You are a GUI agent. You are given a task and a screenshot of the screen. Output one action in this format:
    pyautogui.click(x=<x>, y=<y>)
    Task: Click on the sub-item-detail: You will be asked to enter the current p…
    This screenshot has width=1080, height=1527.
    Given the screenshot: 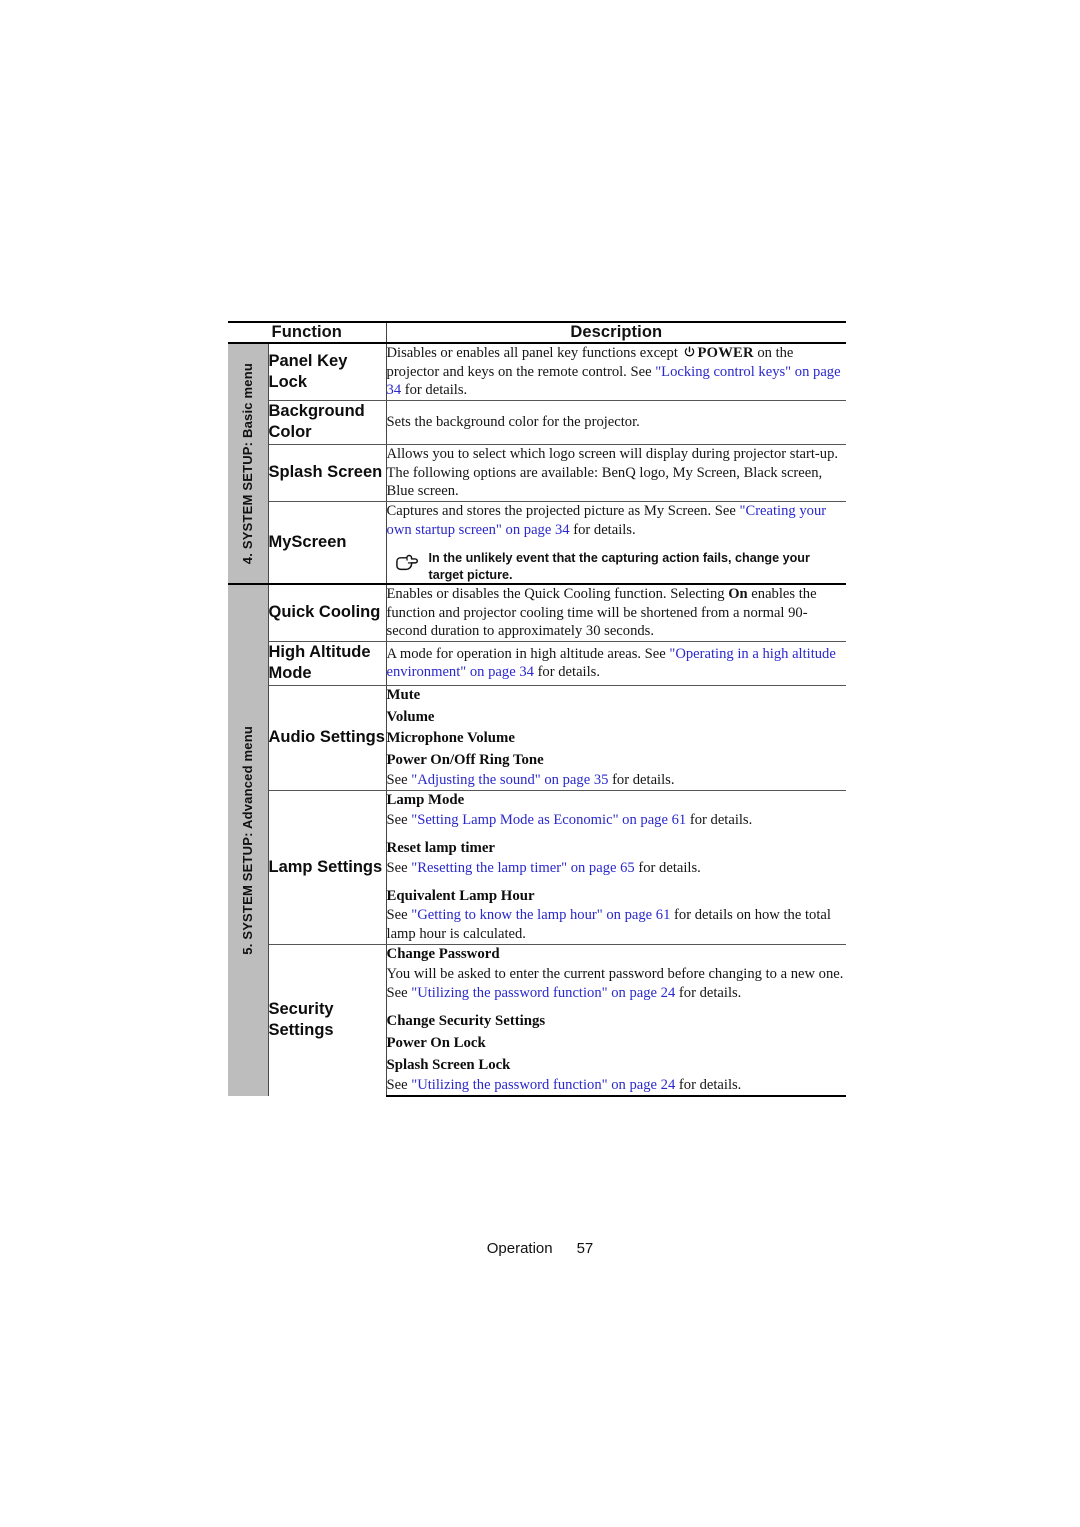 What is the action you would take?
    pyautogui.click(x=617, y=984)
    